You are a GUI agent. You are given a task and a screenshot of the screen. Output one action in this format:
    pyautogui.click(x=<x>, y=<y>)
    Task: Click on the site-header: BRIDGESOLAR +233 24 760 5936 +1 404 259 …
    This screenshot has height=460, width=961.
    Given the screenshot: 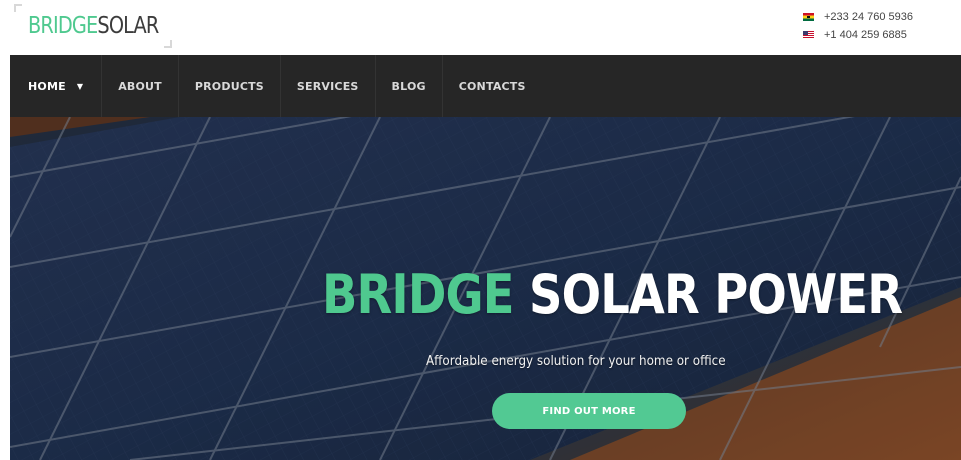 What is the action you would take?
    pyautogui.click(x=480, y=27)
    